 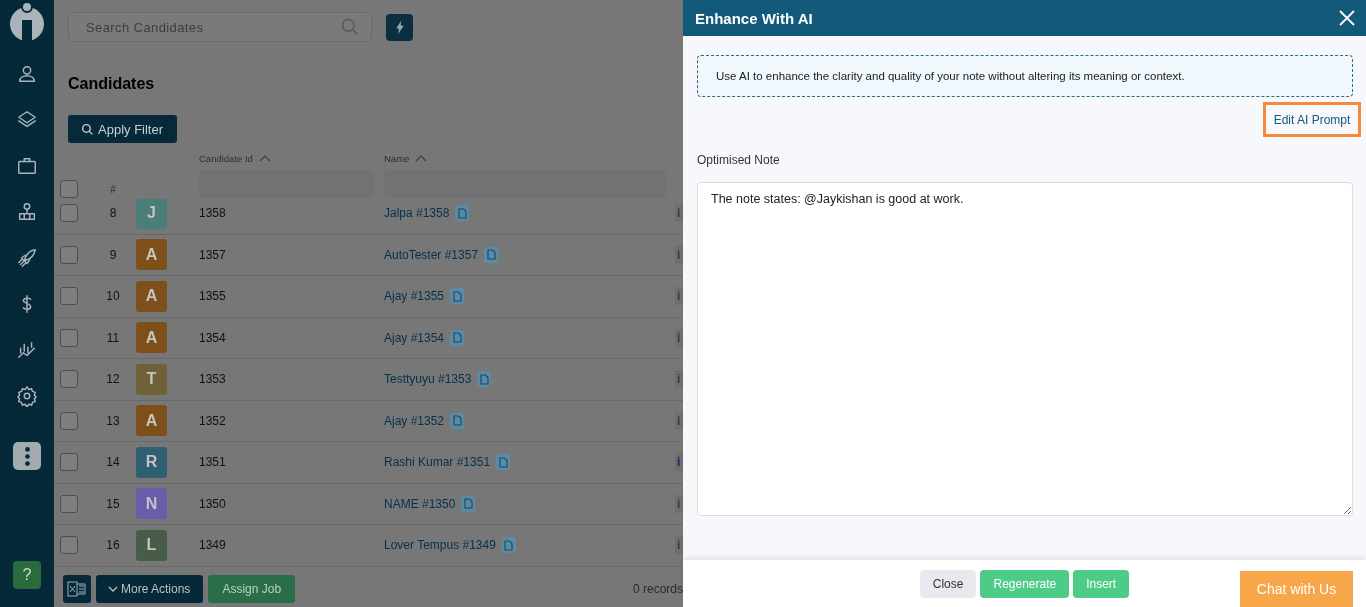 What do you see at coordinates (113, 189) in the screenshot?
I see `column-header: #` at bounding box center [113, 189].